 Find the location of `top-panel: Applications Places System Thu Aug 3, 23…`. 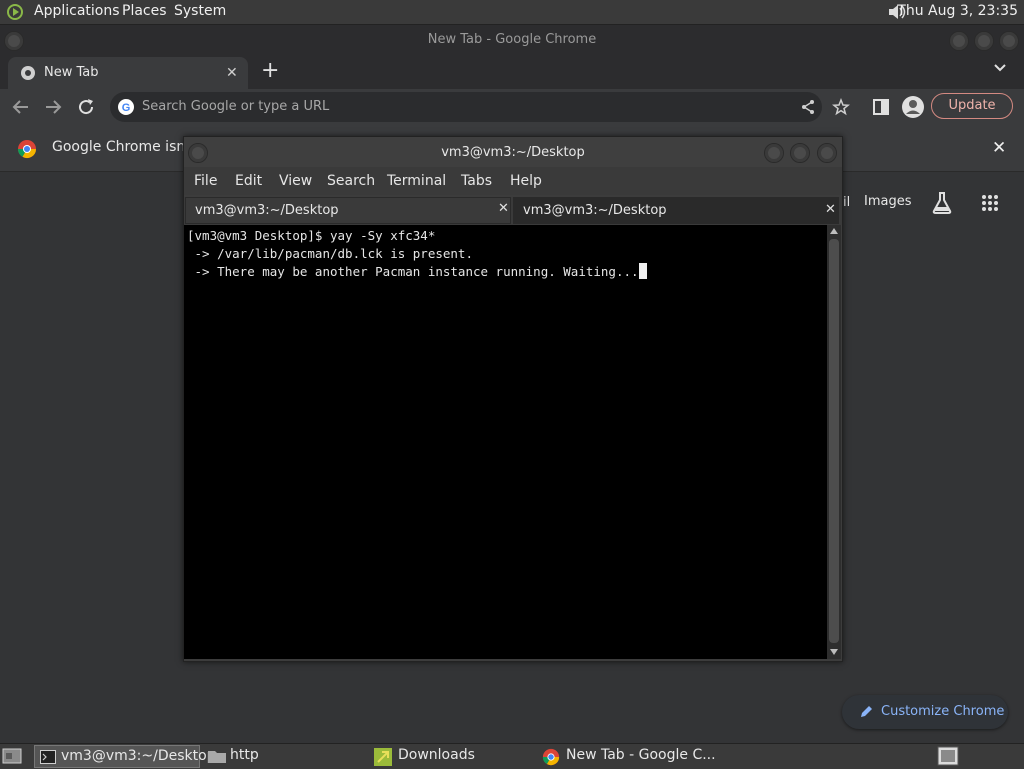

top-panel: Applications Places System Thu Aug 3, 23… is located at coordinates (512, 12).